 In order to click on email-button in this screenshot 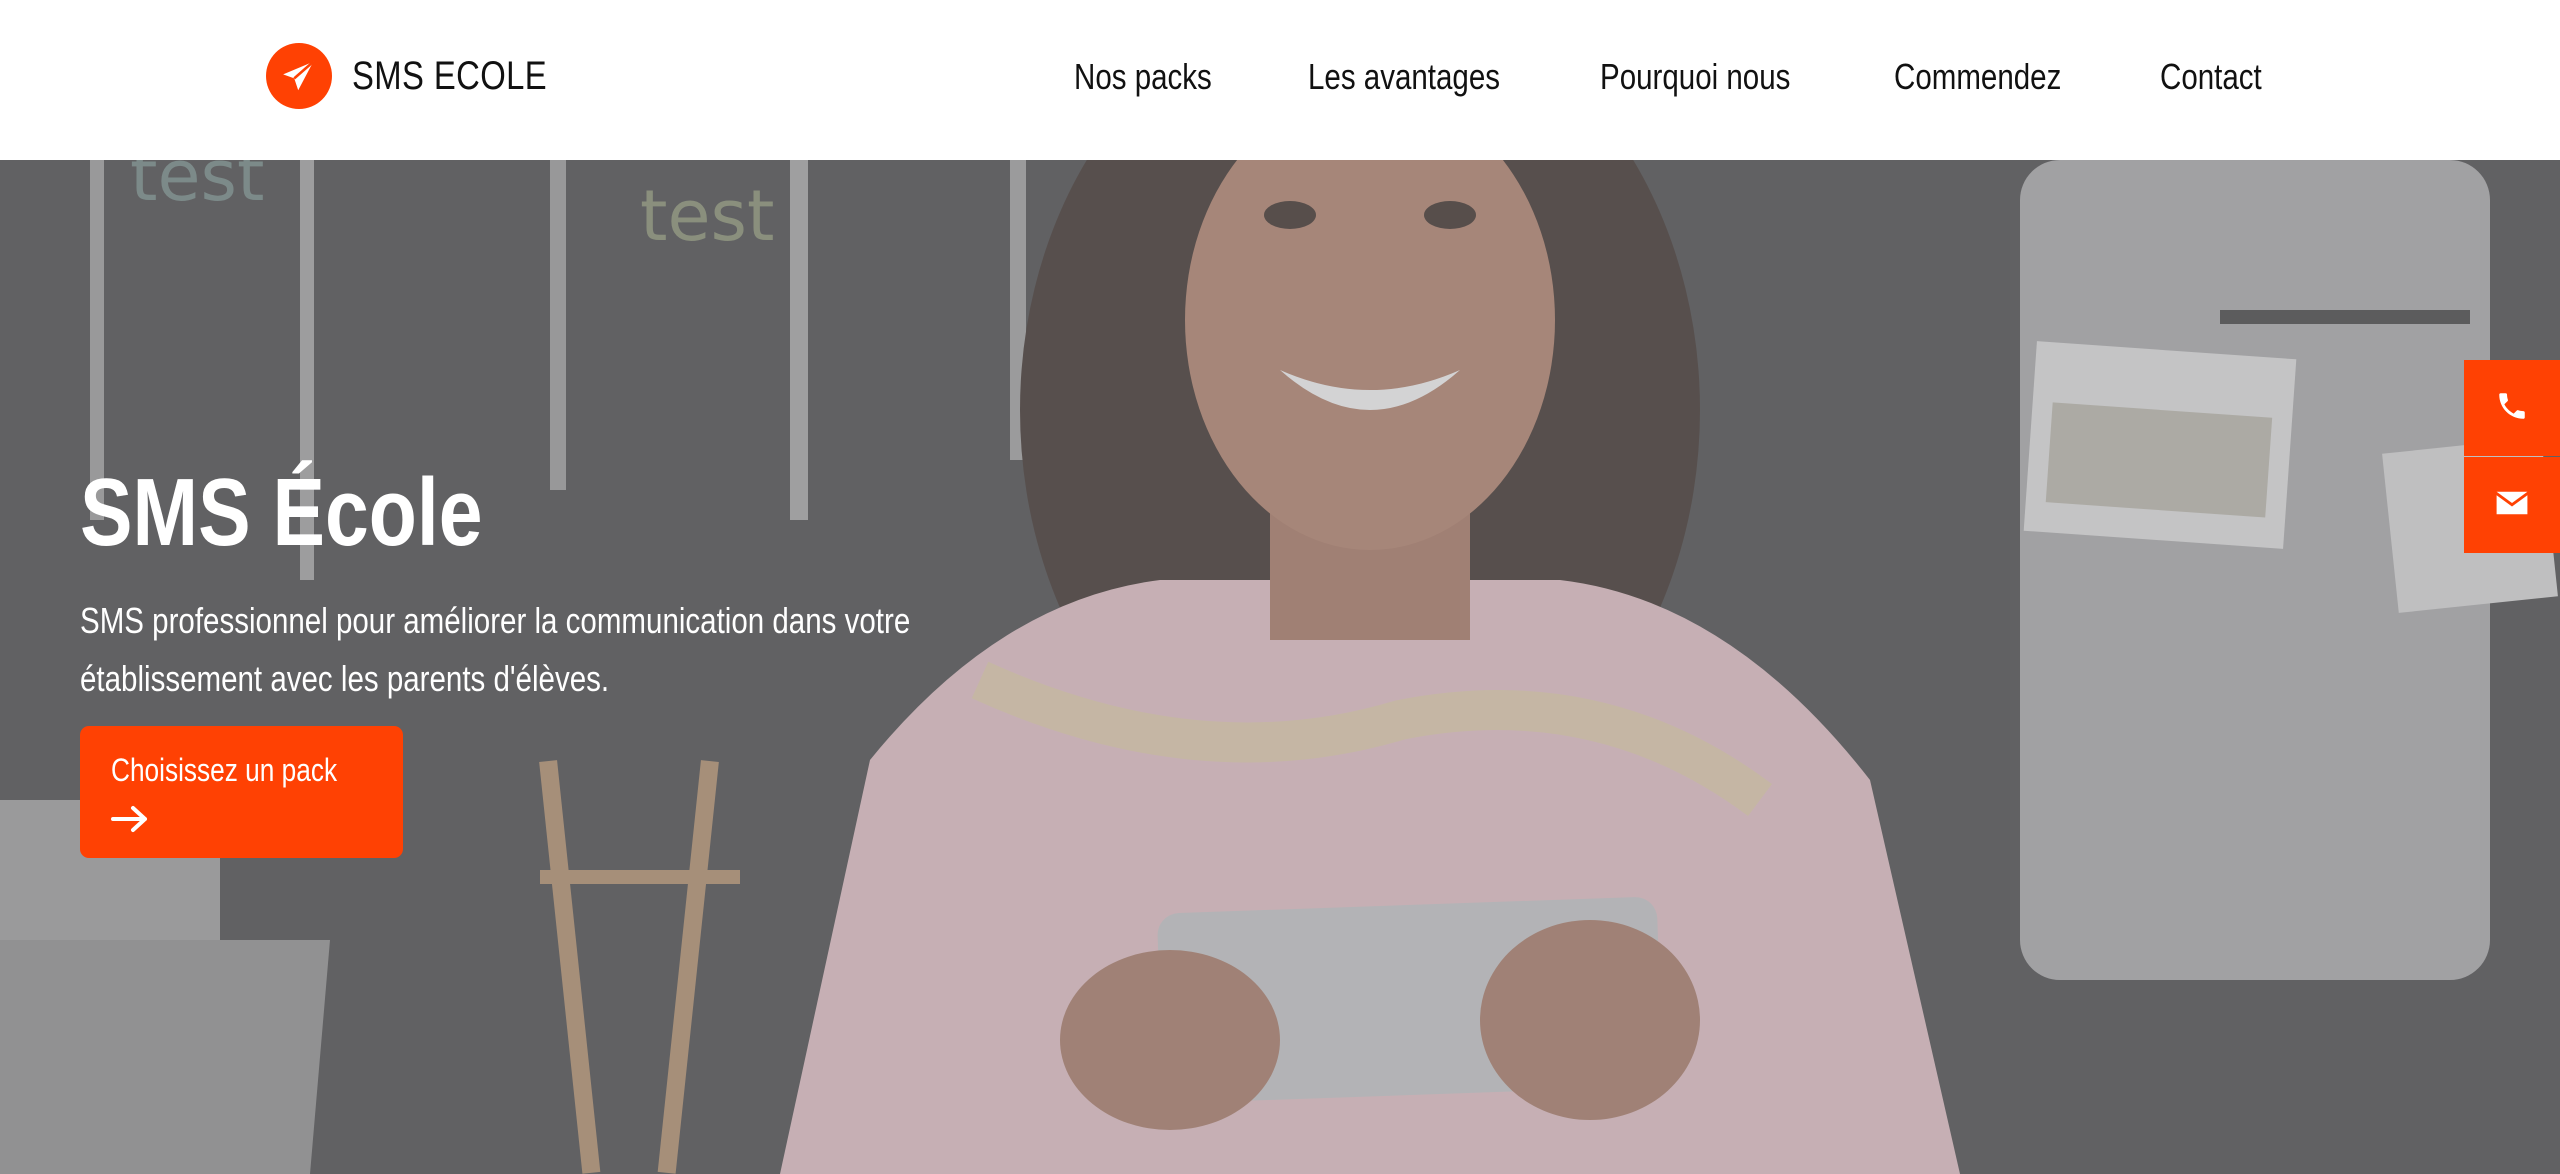, I will do `click(2512, 505)`.